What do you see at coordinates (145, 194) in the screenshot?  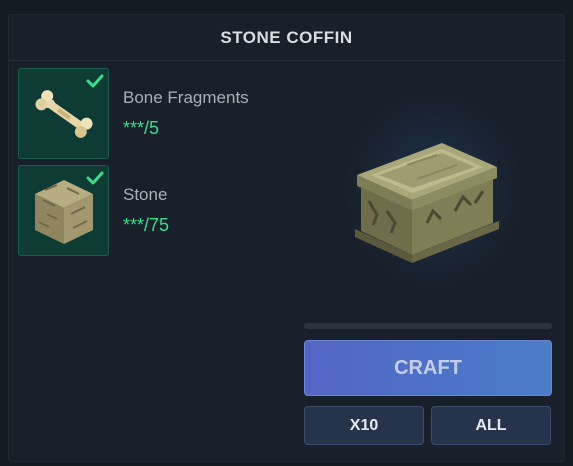 I see `ingredient-name: Stone` at bounding box center [145, 194].